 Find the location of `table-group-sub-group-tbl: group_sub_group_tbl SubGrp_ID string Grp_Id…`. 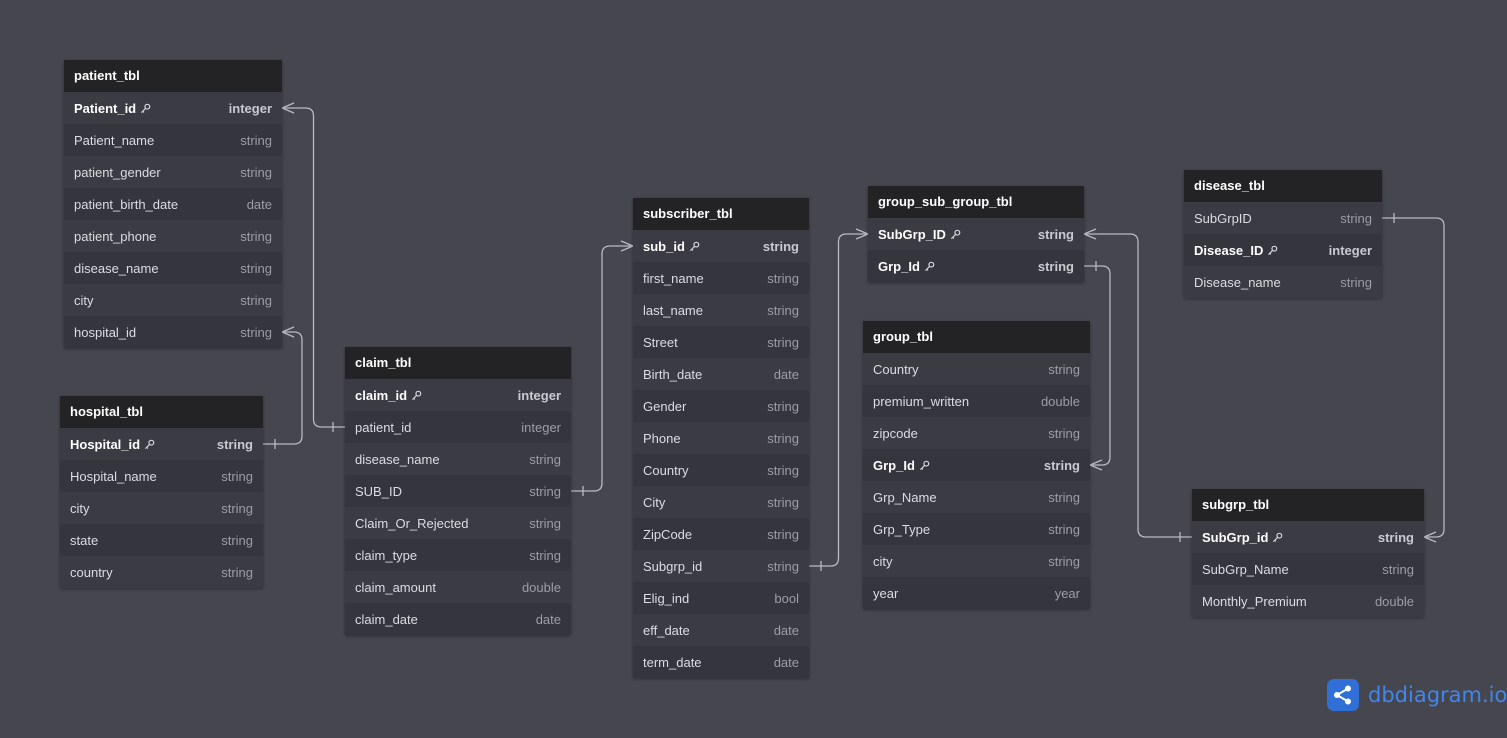

table-group-sub-group-tbl: group_sub_group_tbl SubGrp_ID string Grp_Id… is located at coordinates (976, 234).